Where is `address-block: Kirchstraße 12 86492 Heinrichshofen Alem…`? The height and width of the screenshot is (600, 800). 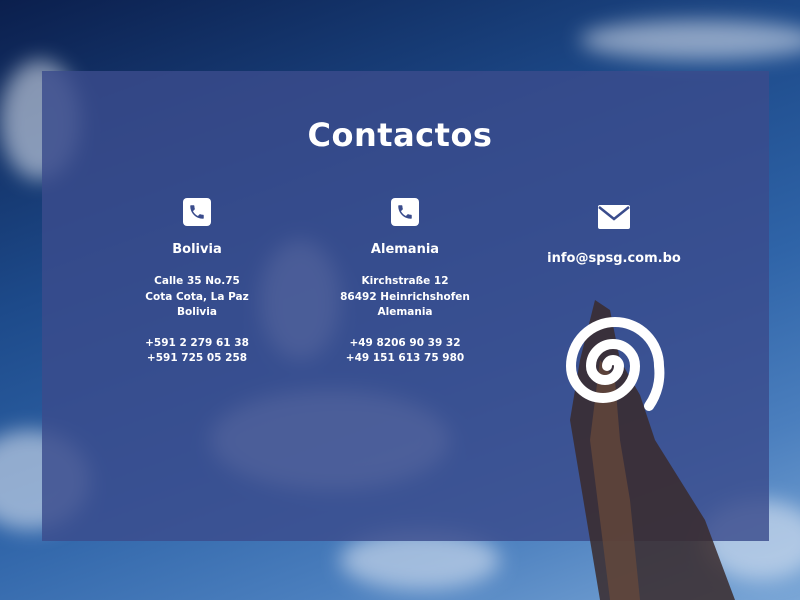 address-block: Kirchstraße 12 86492 Heinrichshofen Alem… is located at coordinates (405, 297).